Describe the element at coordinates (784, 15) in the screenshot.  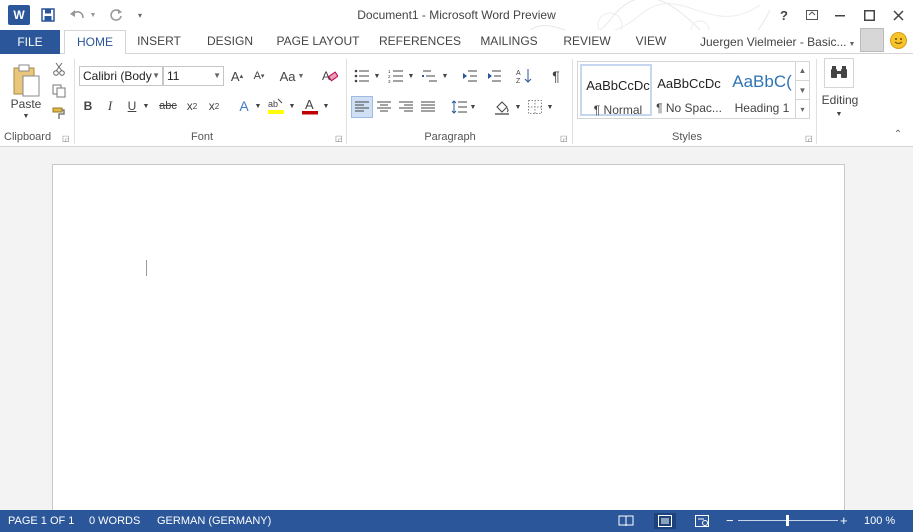
I see `help-icon: ?` at that location.